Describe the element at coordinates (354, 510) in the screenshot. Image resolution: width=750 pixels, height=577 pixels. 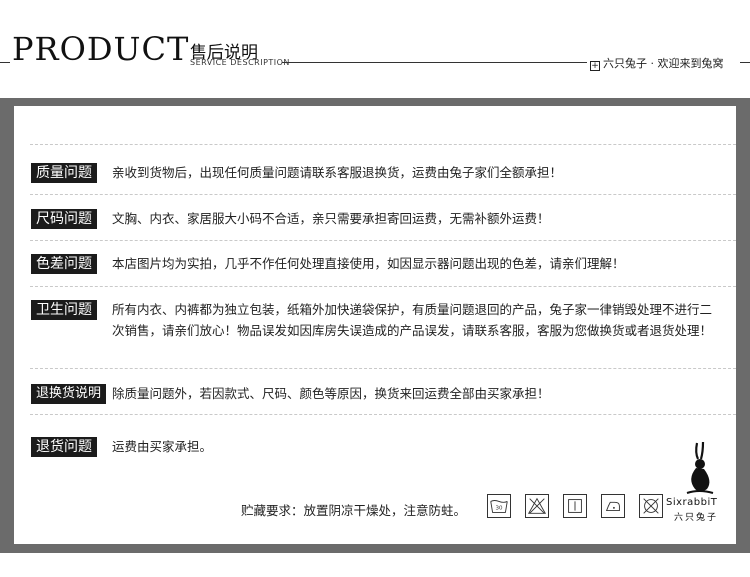
I see `storage-note: 贮藏要求：放置阴凉干燥处，注意防蛀。` at that location.